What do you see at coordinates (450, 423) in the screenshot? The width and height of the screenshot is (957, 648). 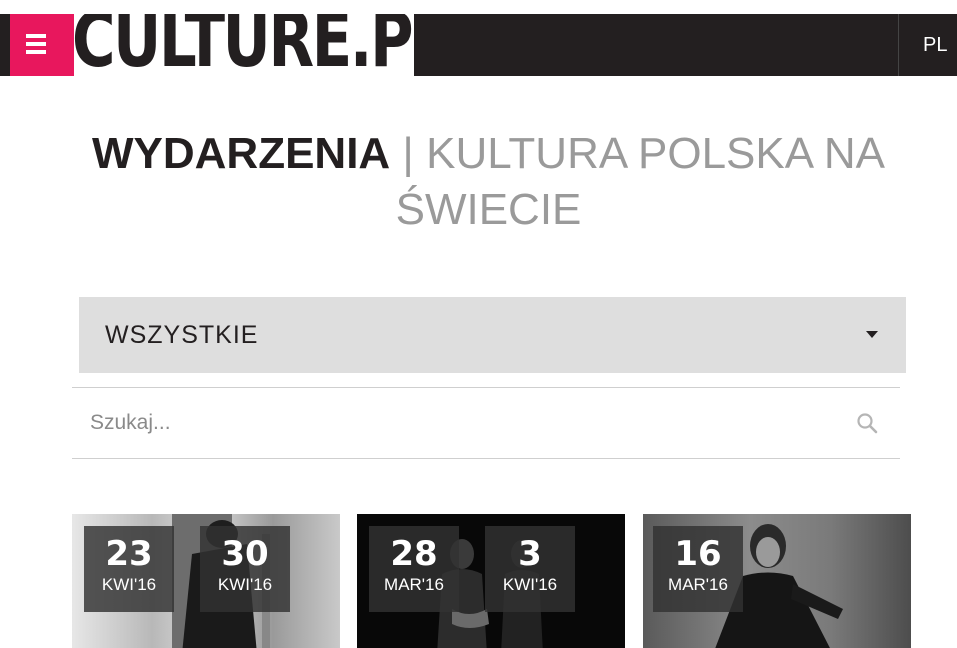 I see `search-input` at bounding box center [450, 423].